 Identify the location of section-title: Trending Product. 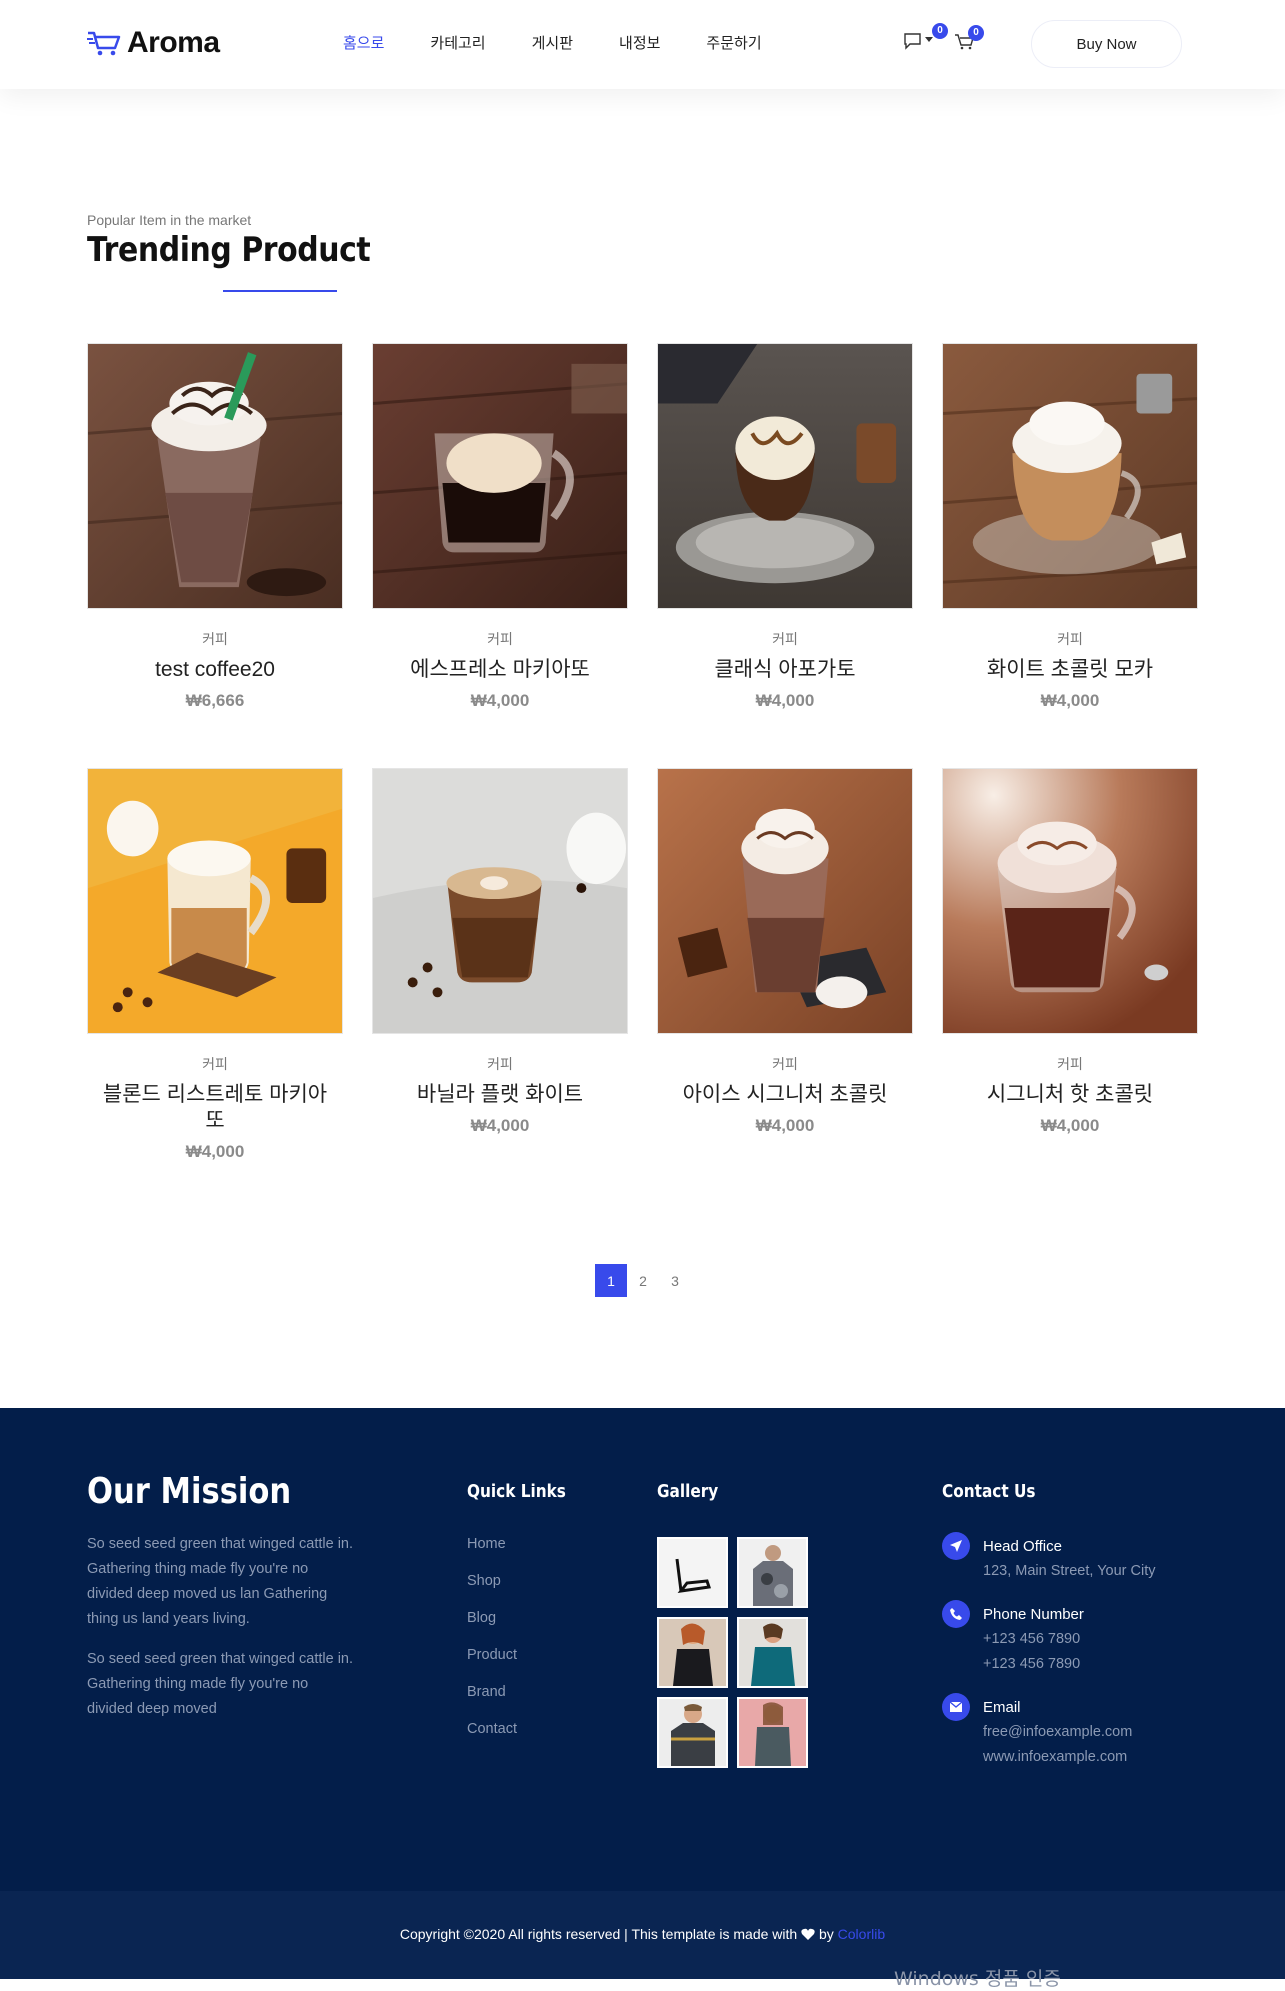
(229, 250).